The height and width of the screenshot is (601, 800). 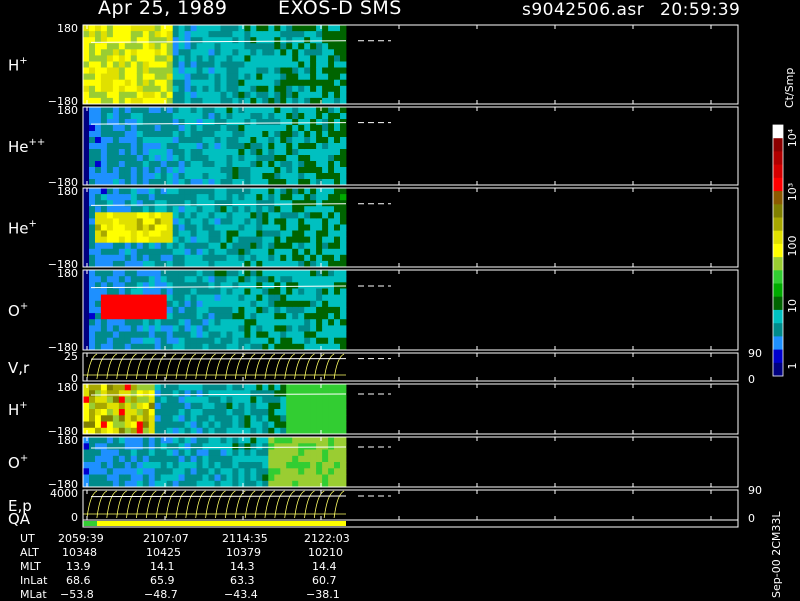 I want to click on ephemeris-label: MLat, so click(x=33, y=594).